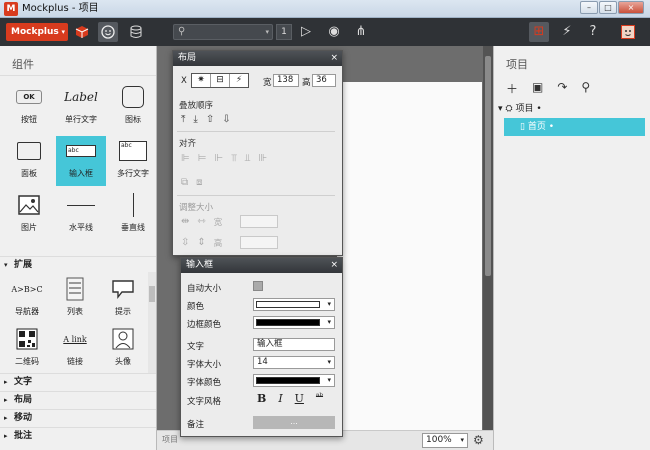 The image size is (650, 450). Describe the element at coordinates (286, 80) in the screenshot. I see `width-input: 138` at that location.